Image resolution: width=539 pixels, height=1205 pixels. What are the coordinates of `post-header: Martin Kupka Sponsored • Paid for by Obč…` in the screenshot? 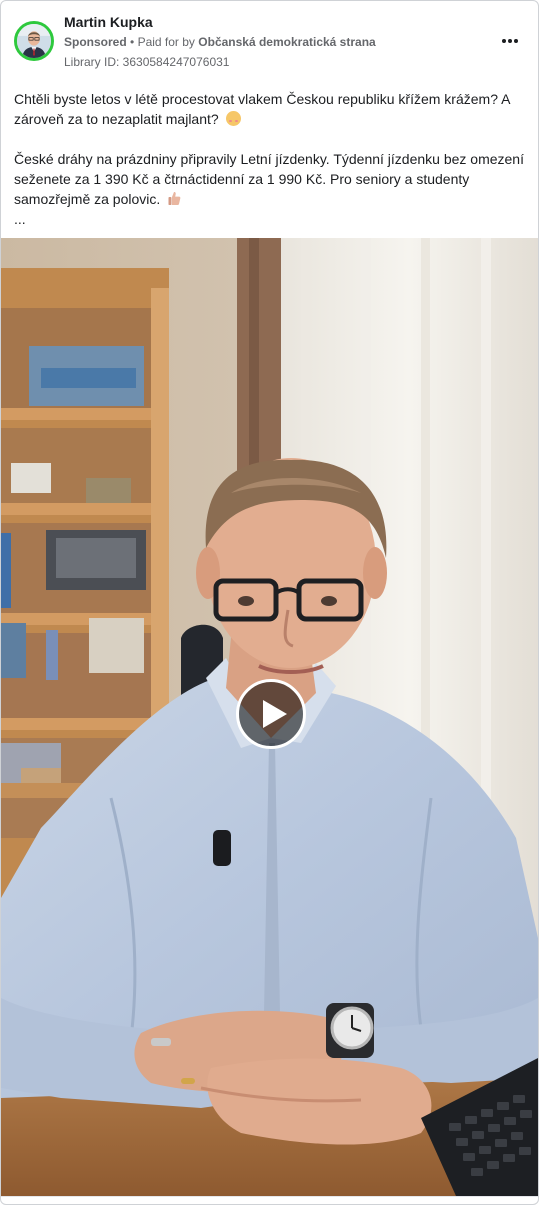 It's located at (269, 41).